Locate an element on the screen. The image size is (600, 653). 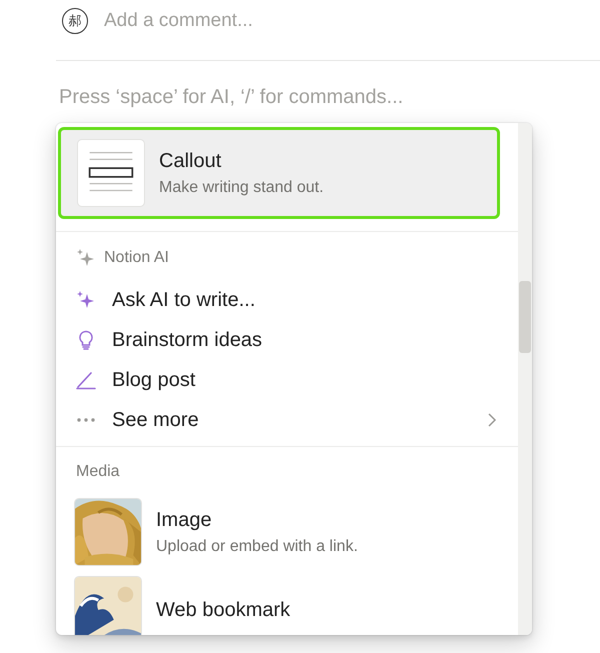
menu-item: Callout Make writing stand out. is located at coordinates (279, 173).